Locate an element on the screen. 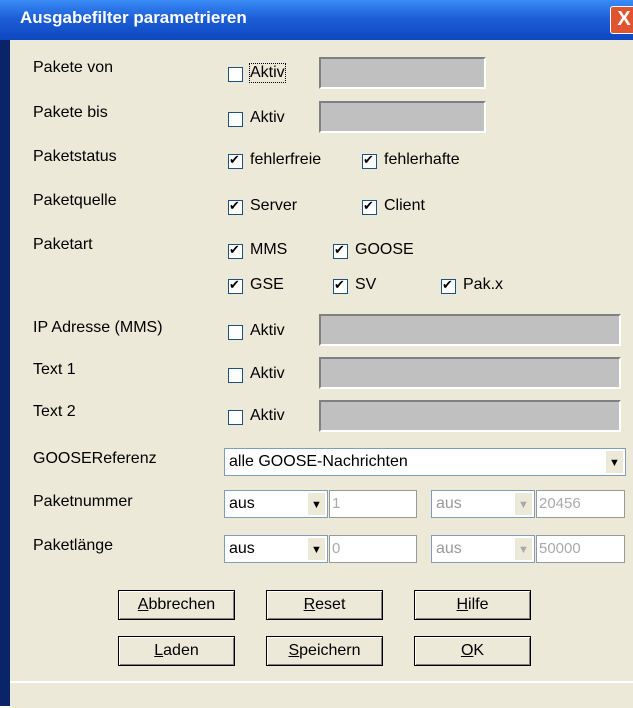 The image size is (633, 708). pakete-bis-checkbox is located at coordinates (235, 119).